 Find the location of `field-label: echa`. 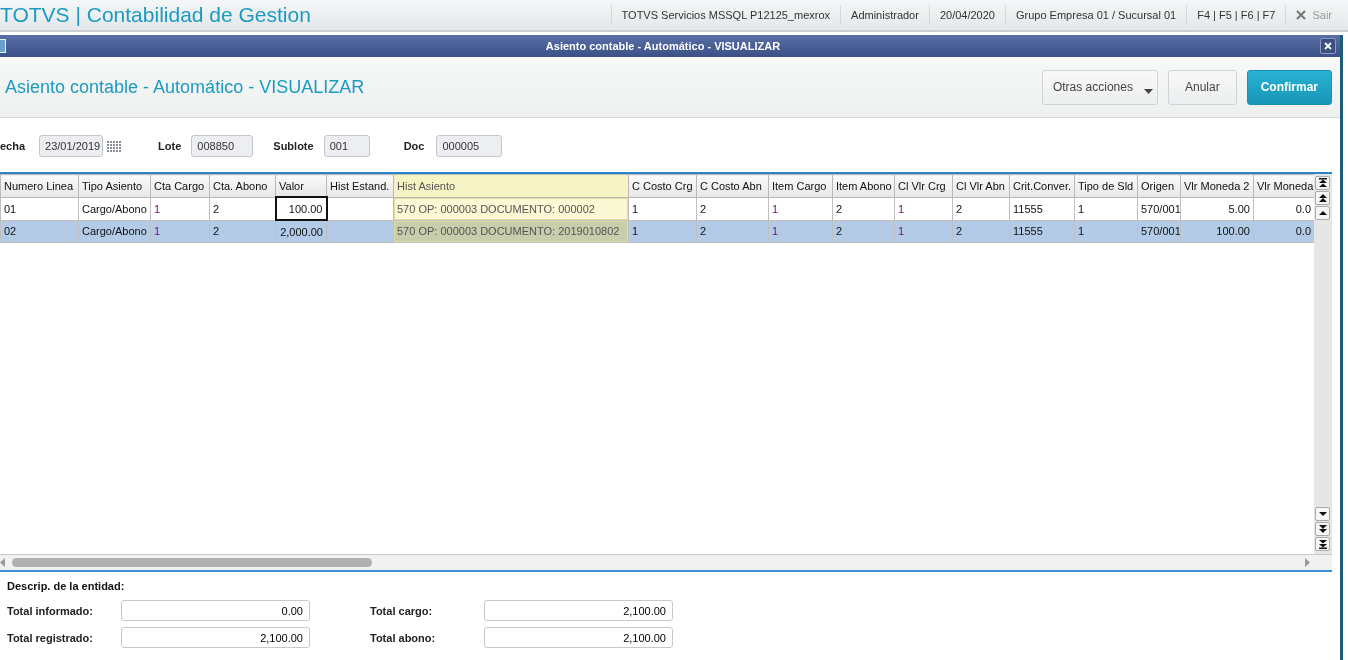

field-label: echa is located at coordinates (13, 146).